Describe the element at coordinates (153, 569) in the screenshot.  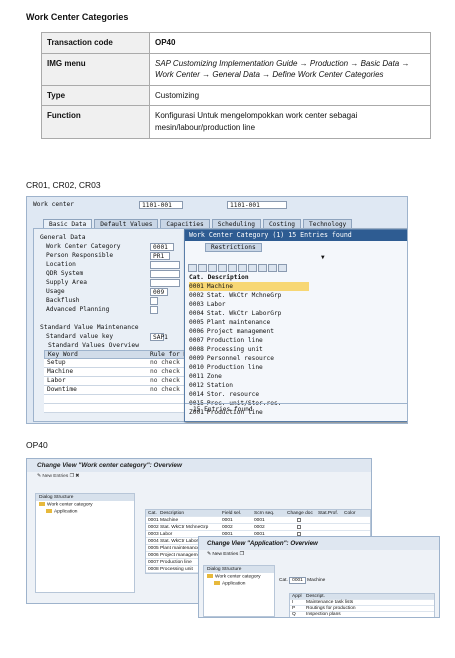
I see `table-cell: 0008` at that location.